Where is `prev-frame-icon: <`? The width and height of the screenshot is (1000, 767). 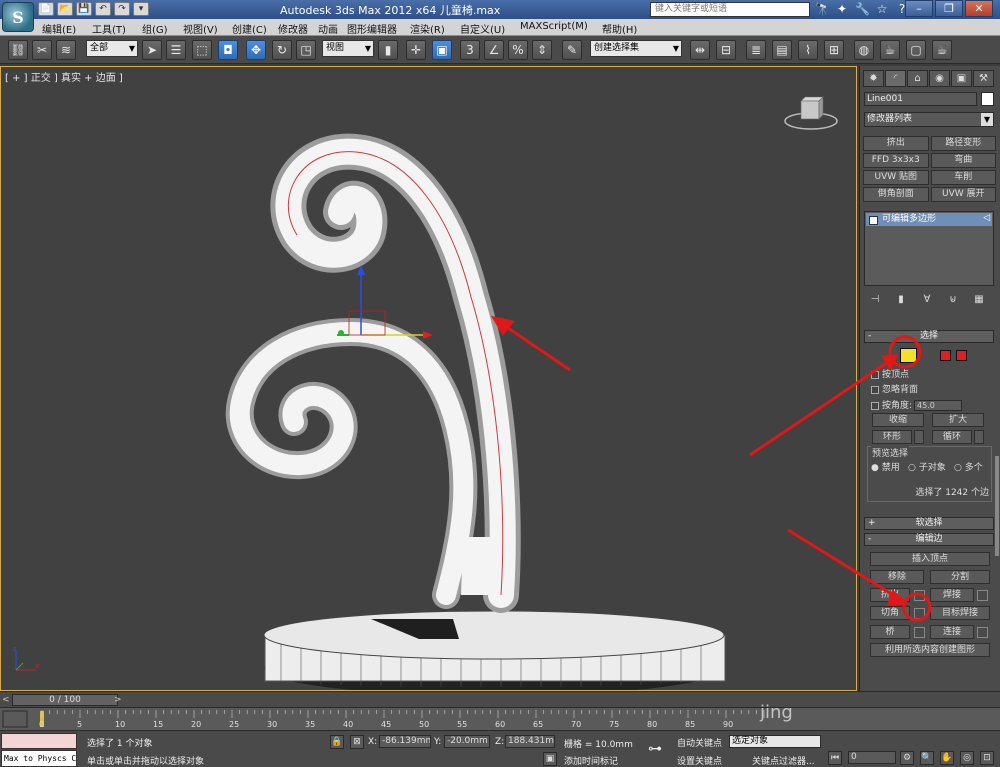 prev-frame-icon: < is located at coordinates (6, 700).